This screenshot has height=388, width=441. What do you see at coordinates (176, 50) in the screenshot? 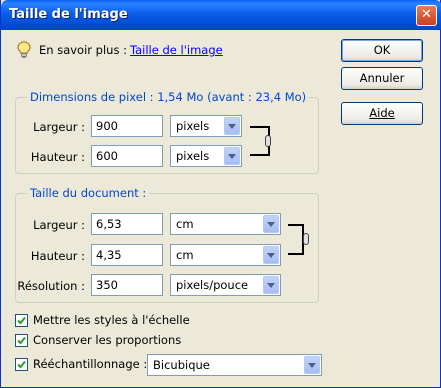
I see `info-link: Taille de l'image` at bounding box center [176, 50].